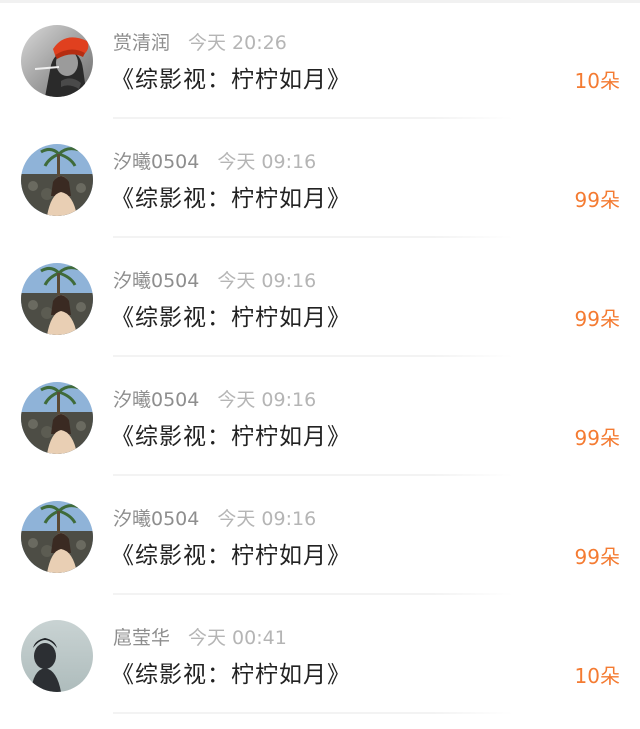  I want to click on sender-meta: 赏清润 今天 20:26, so click(200, 43).